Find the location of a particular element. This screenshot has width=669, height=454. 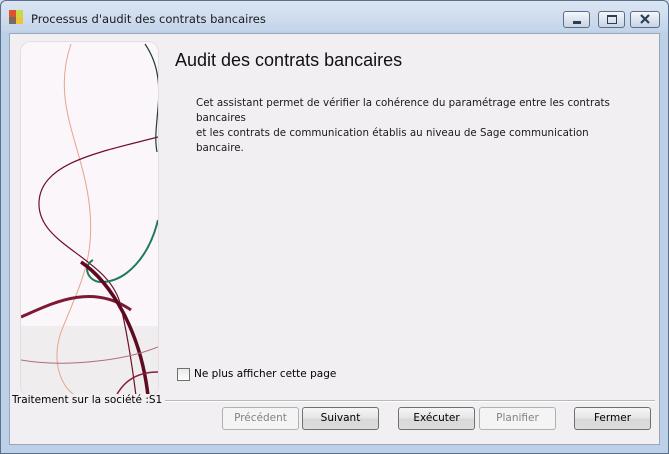

title-bar: Processus d'audit des contrats bancaires is located at coordinates (334, 16).